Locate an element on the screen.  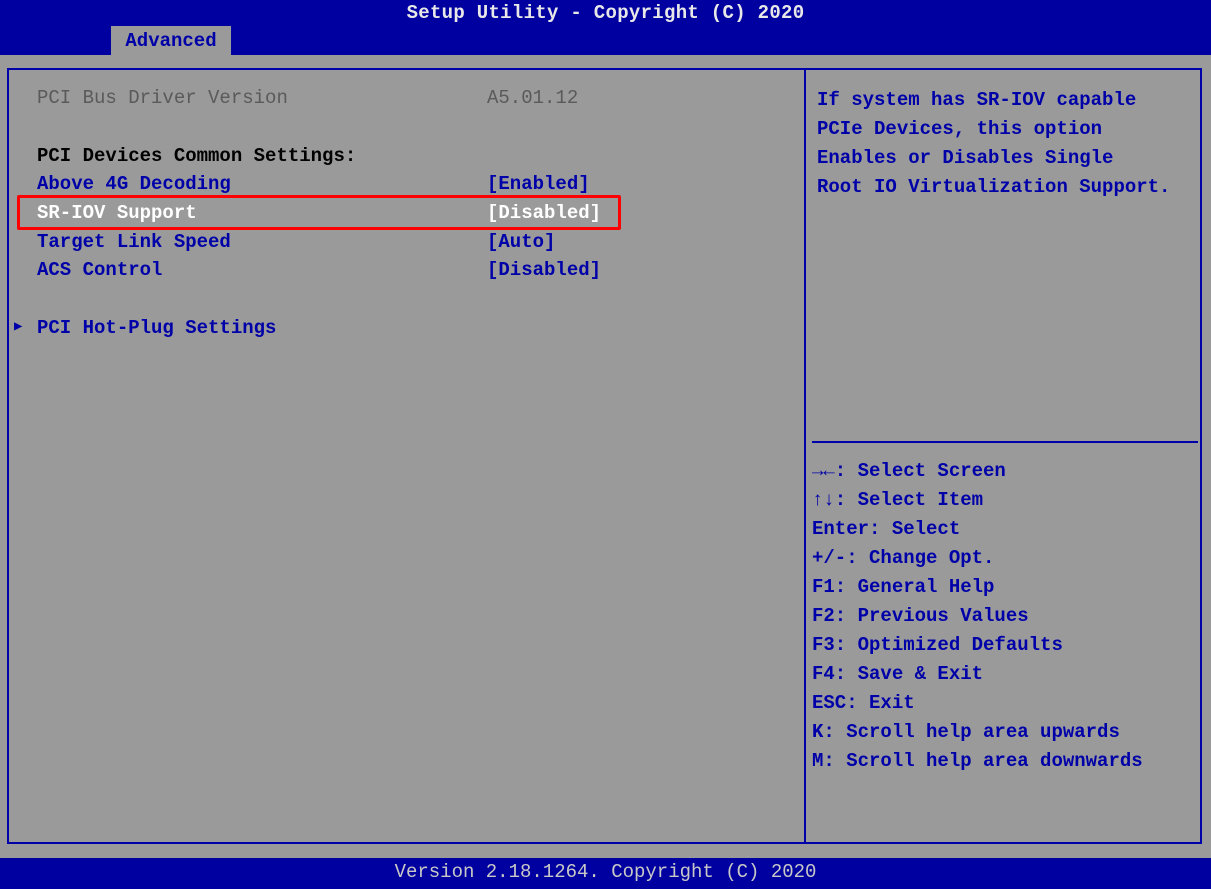
version-text: Version 2.18.1264. Copyright (C) 2020 is located at coordinates (605, 872).